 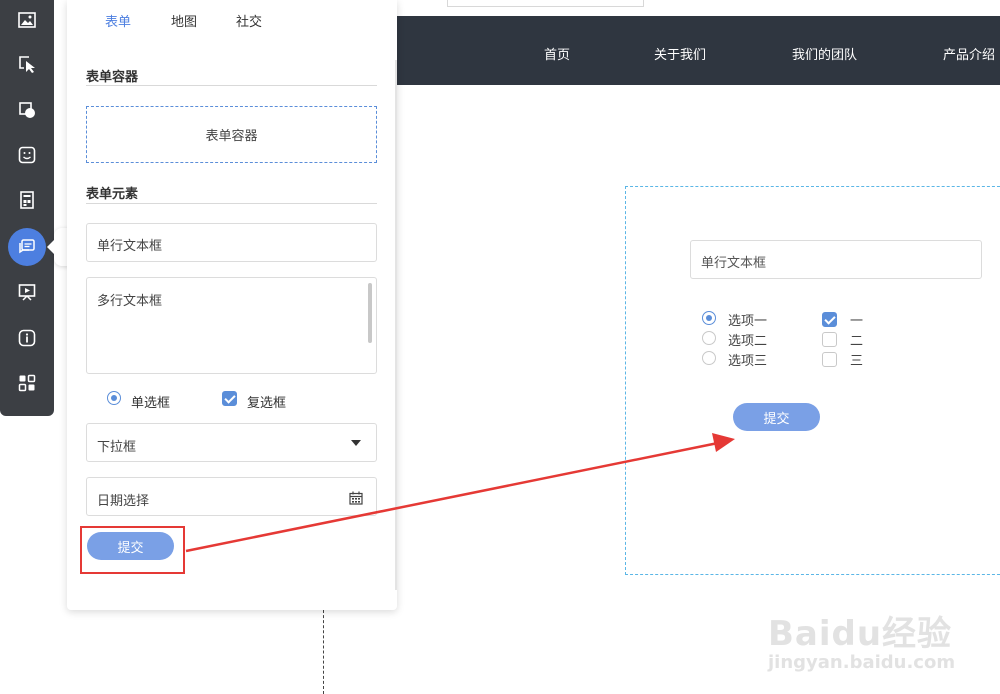 I want to click on section-title-elements: 表单元素, so click(x=112, y=194).